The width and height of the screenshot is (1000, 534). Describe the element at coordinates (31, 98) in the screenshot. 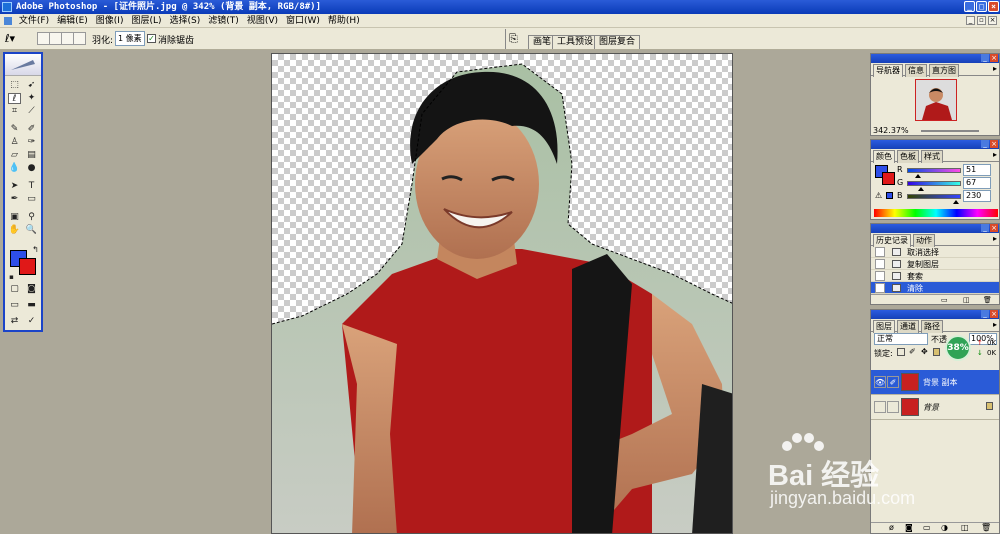

I see `magic-wand-icon: ✦` at that location.